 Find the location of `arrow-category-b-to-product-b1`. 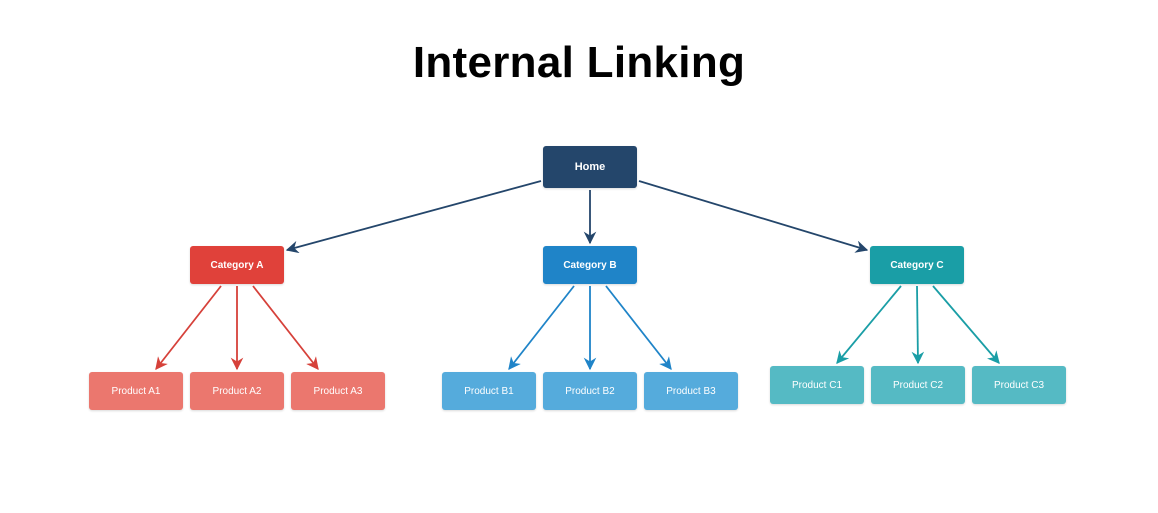

arrow-category-b-to-product-b1 is located at coordinates (541, 327).